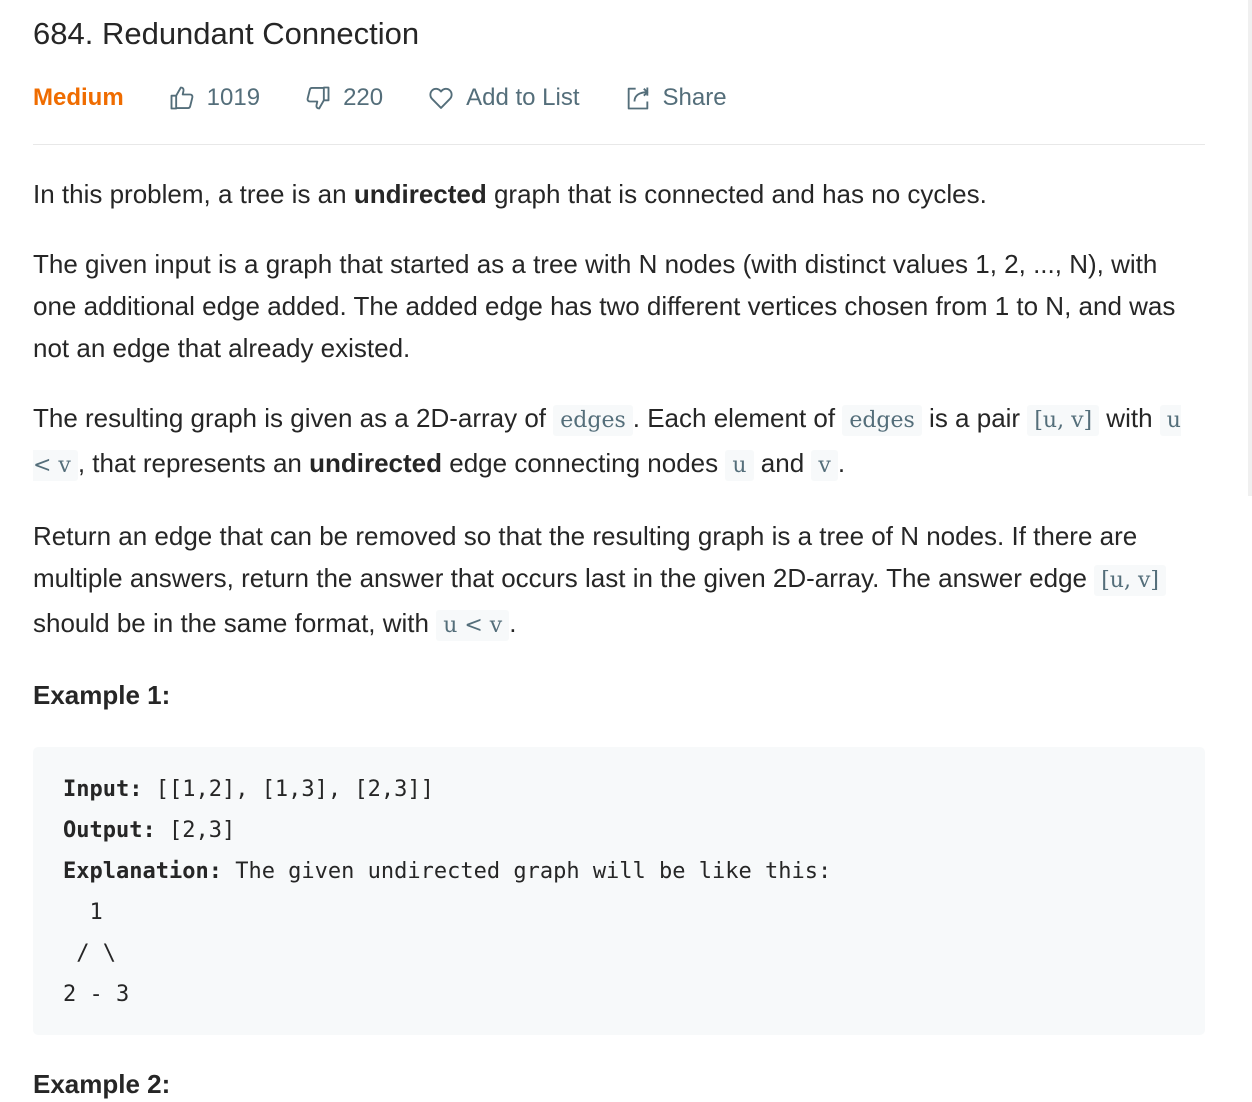  Describe the element at coordinates (643, 98) in the screenshot. I see `share-icon` at that location.